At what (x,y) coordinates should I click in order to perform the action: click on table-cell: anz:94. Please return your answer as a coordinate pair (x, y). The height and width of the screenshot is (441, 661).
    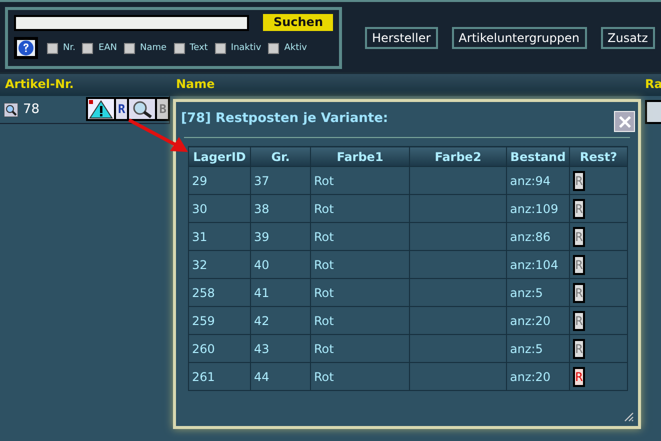
    Looking at the image, I should click on (538, 180).